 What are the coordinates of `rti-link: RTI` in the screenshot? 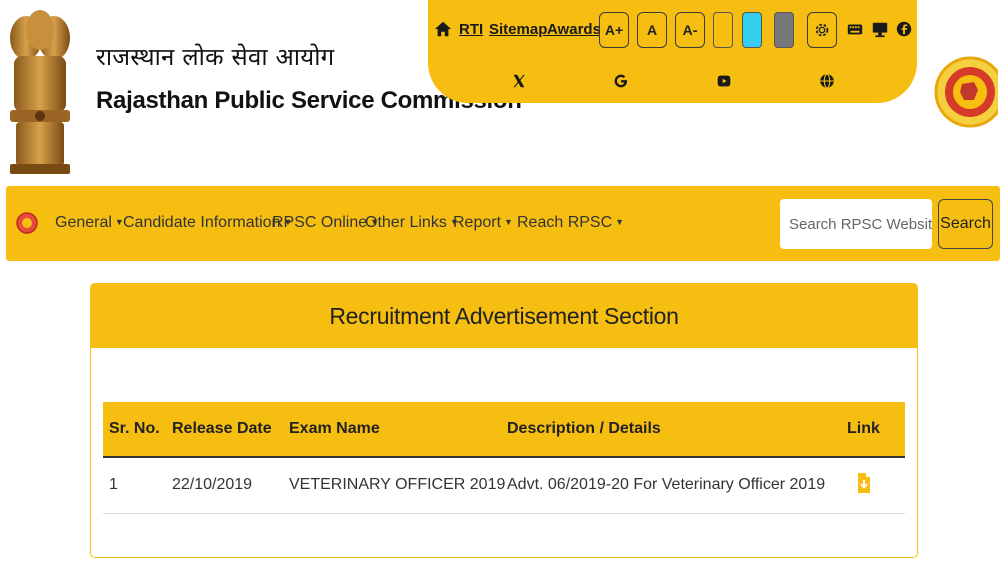 It's located at (471, 29).